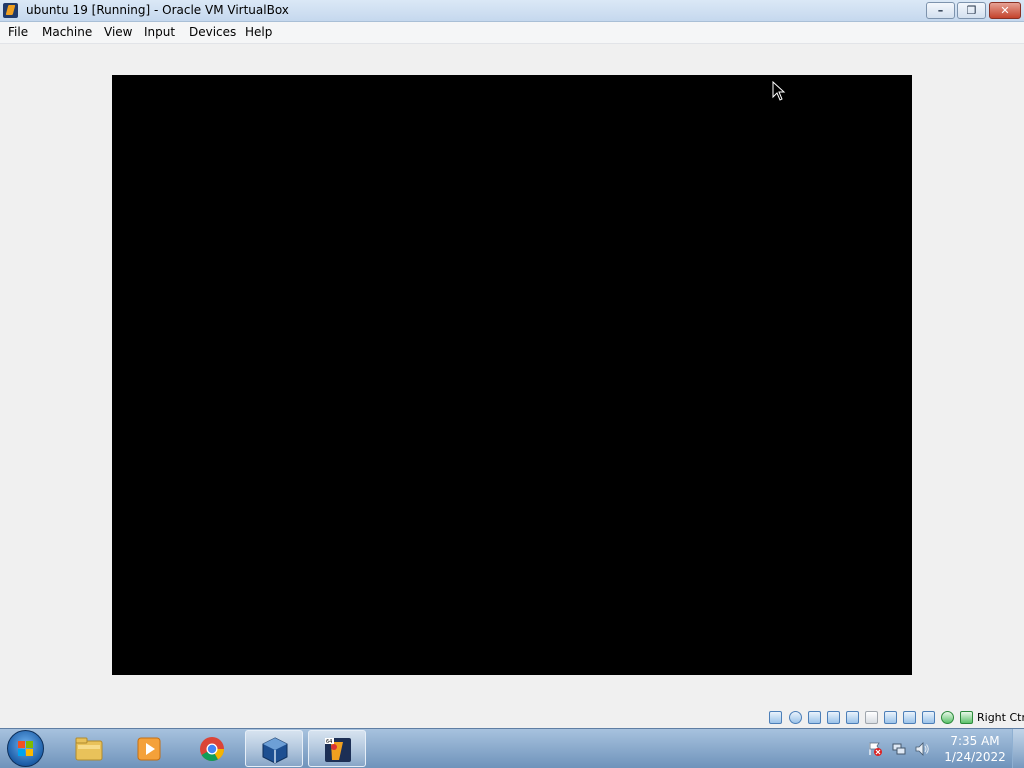  Describe the element at coordinates (118, 32) in the screenshot. I see `menu-view: View` at that location.